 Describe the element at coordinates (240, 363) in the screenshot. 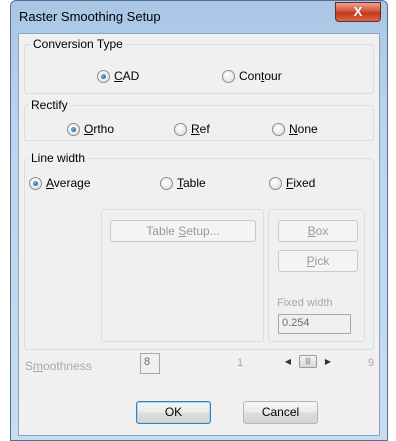

I see `smoothness-min: 1` at that location.